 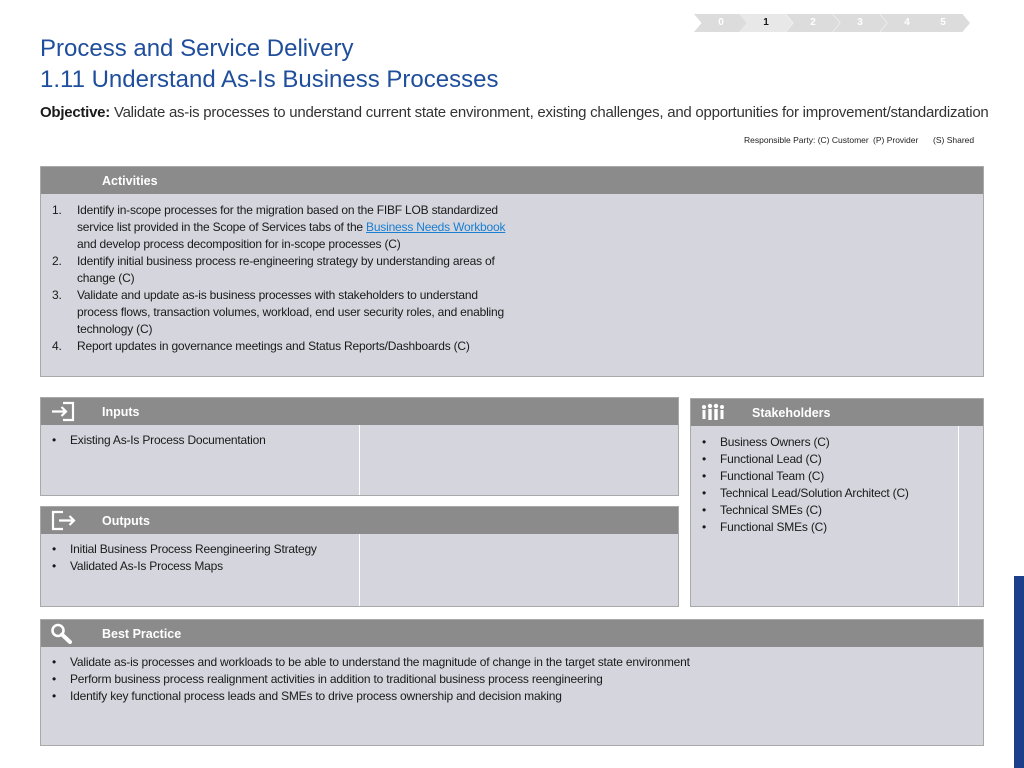 I want to click on inputs-list: • Existing As-Is Process Documentation, so click(x=200, y=440).